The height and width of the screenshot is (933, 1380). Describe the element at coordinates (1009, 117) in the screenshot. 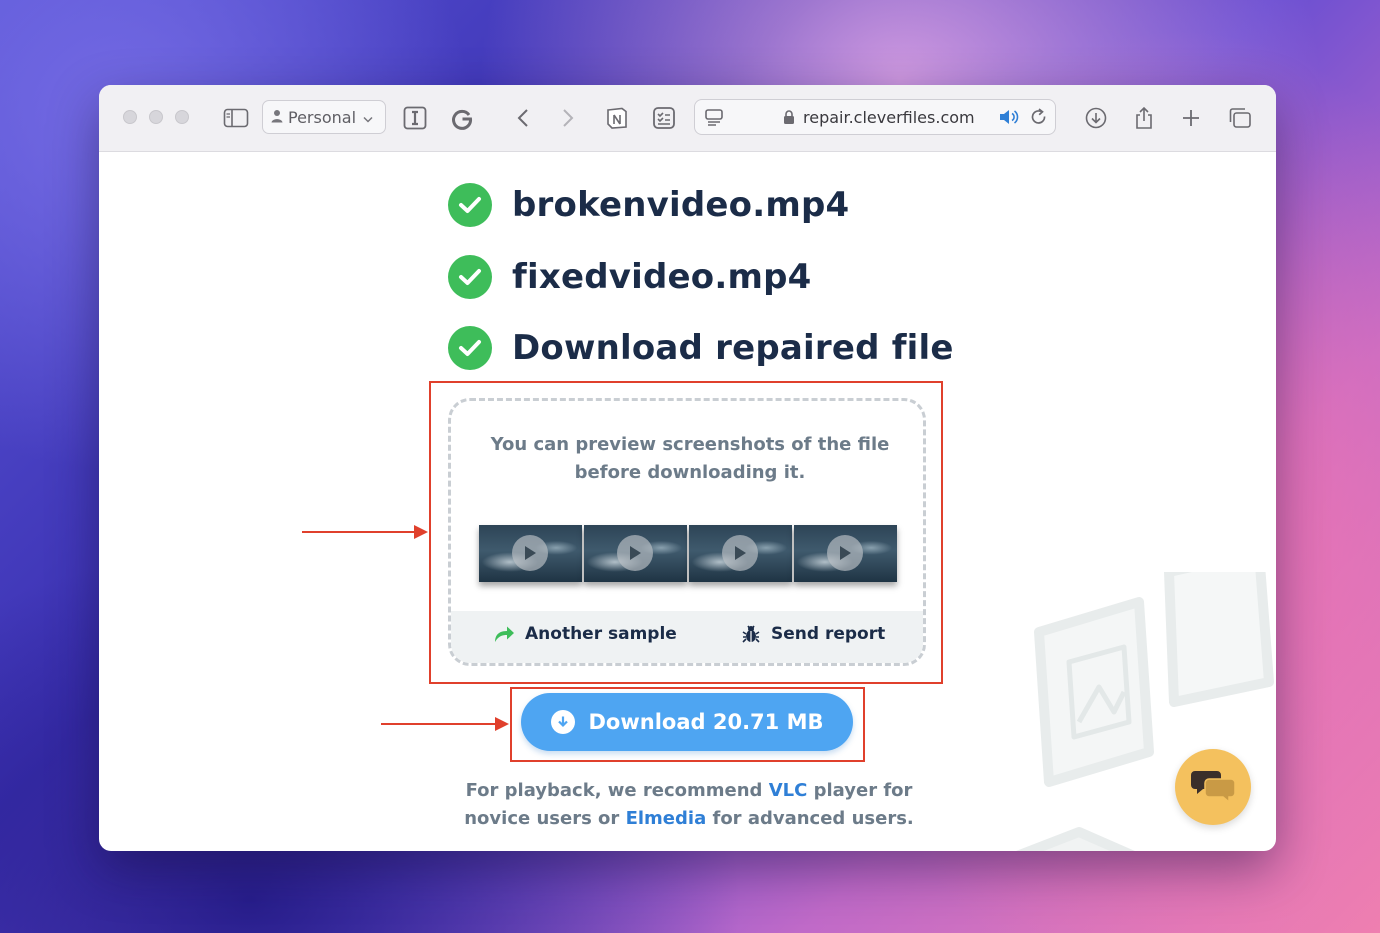

I see `speaker-icon` at that location.